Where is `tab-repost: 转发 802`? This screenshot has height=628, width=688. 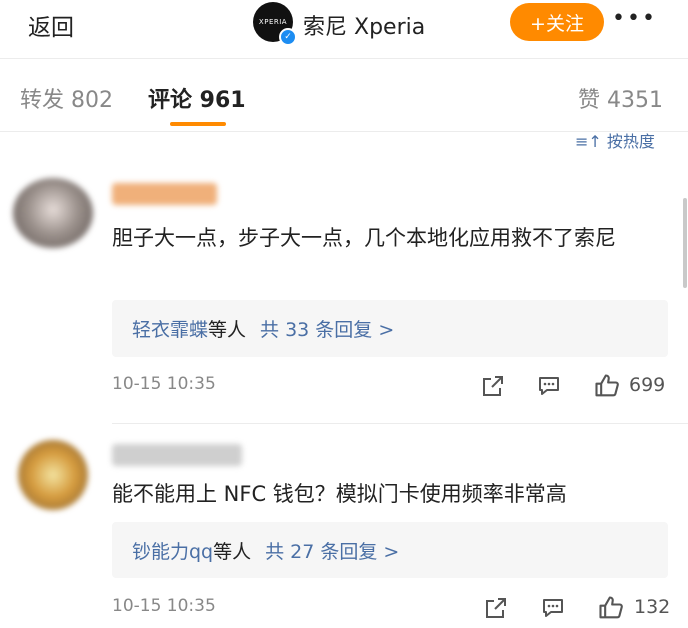 tab-repost: 转发 802 is located at coordinates (66, 98).